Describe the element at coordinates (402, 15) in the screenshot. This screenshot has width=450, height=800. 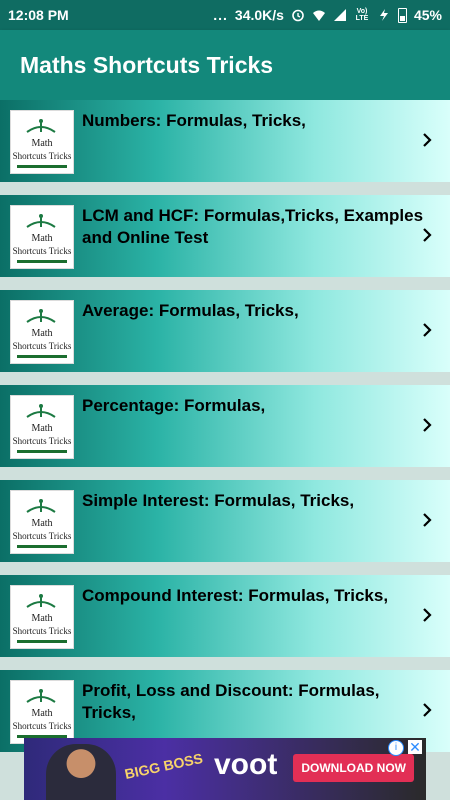
I see `battery-icon` at that location.